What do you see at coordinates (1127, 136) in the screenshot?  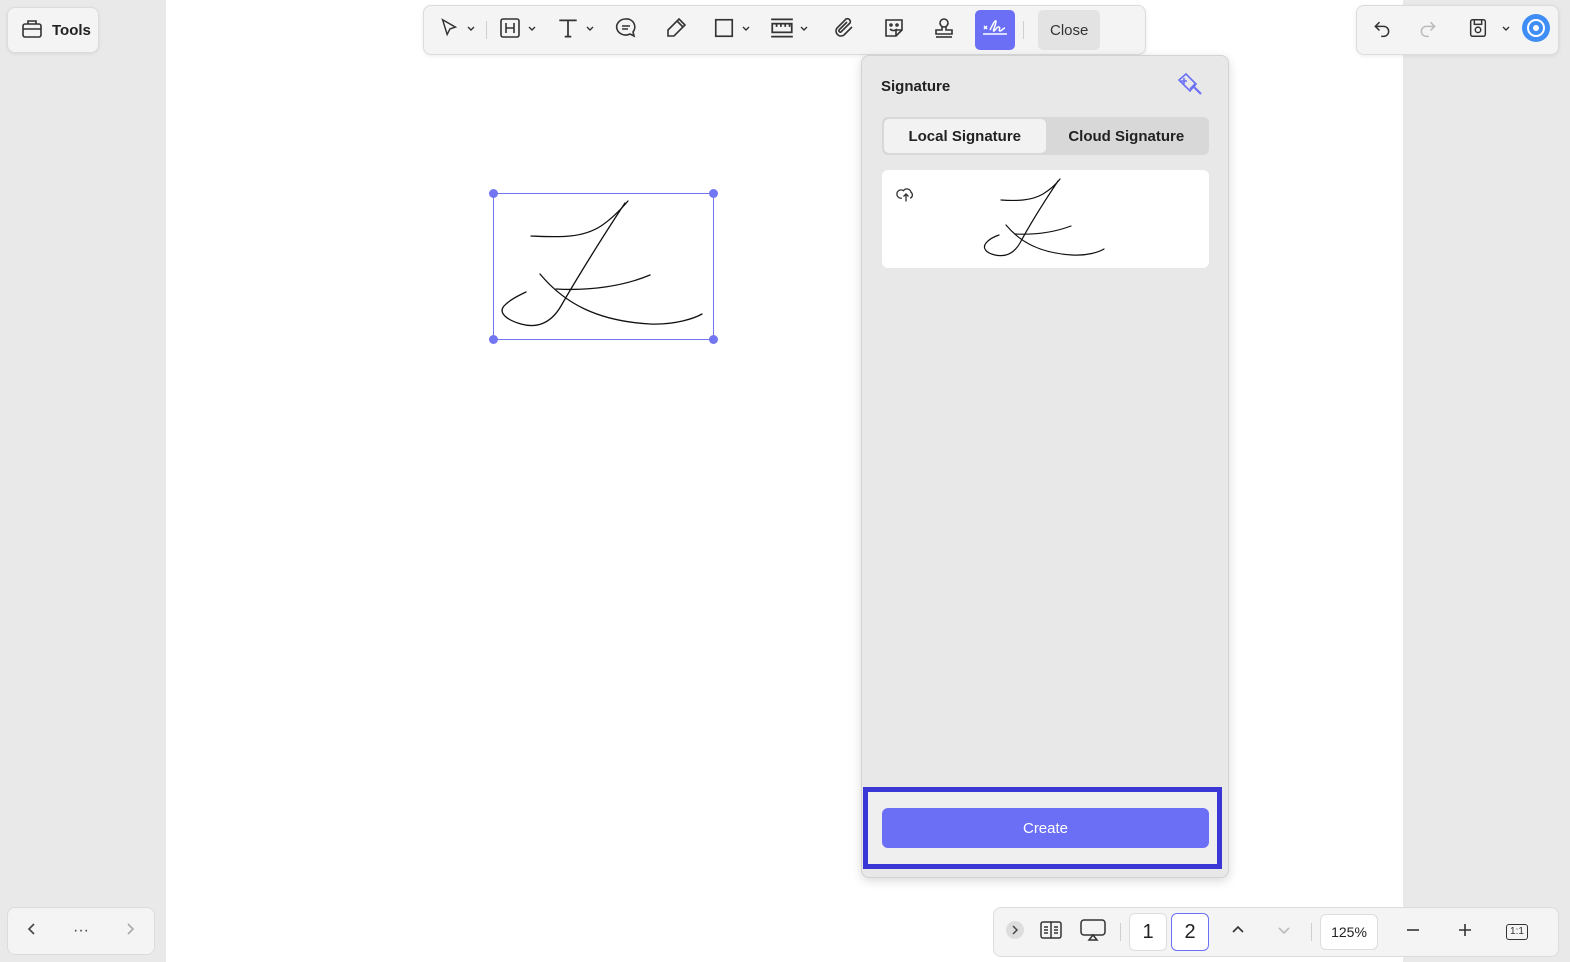 I see `tab-cloud-signature: Cloud Signature` at bounding box center [1127, 136].